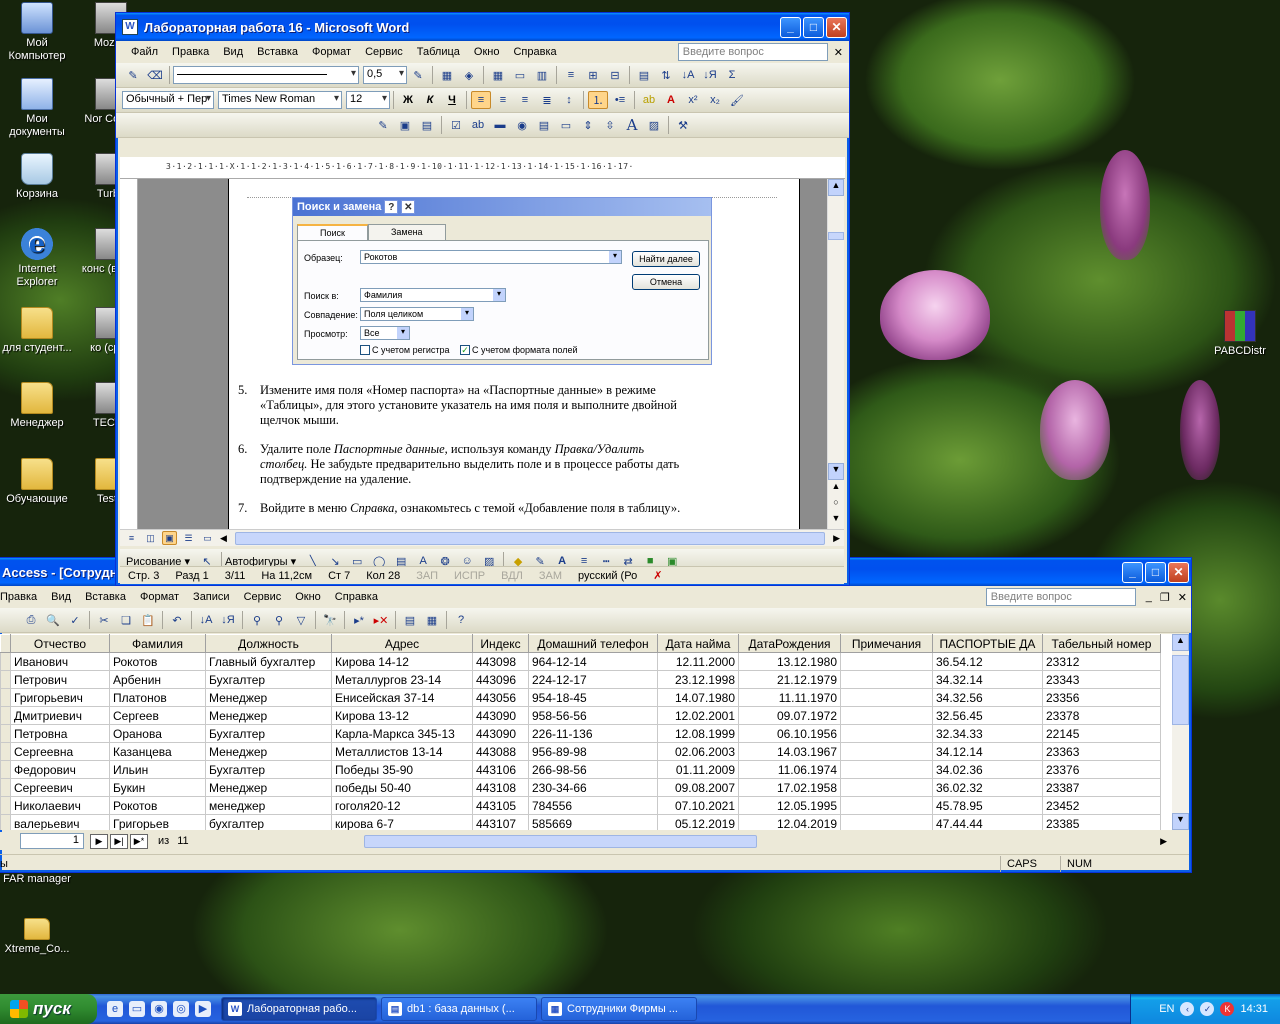 The image size is (1280, 1024). I want to click on list-field-icon: ▤, so click(544, 125).